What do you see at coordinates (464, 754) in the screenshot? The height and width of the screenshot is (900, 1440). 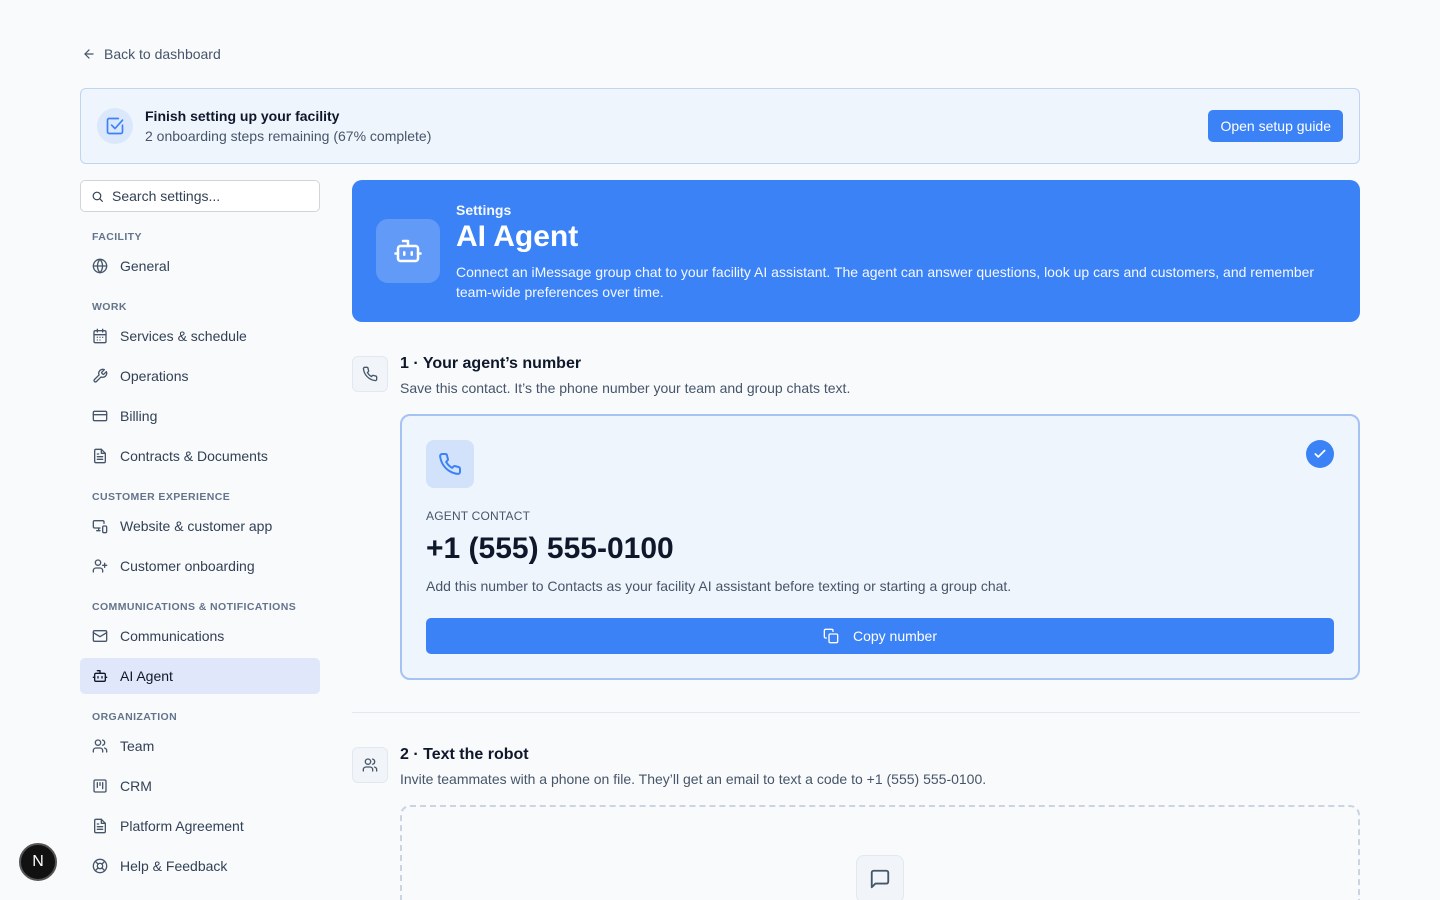 I see `step2-title: 2 · Text the robot` at bounding box center [464, 754].